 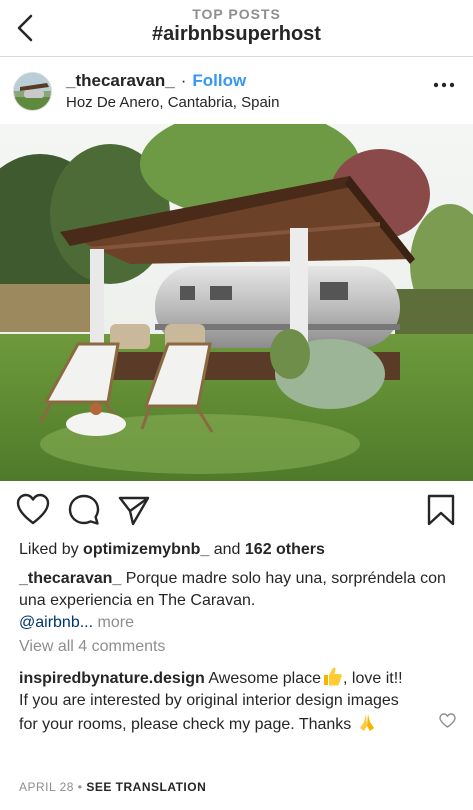 I want to click on likes-conjunction: and, so click(x=227, y=549).